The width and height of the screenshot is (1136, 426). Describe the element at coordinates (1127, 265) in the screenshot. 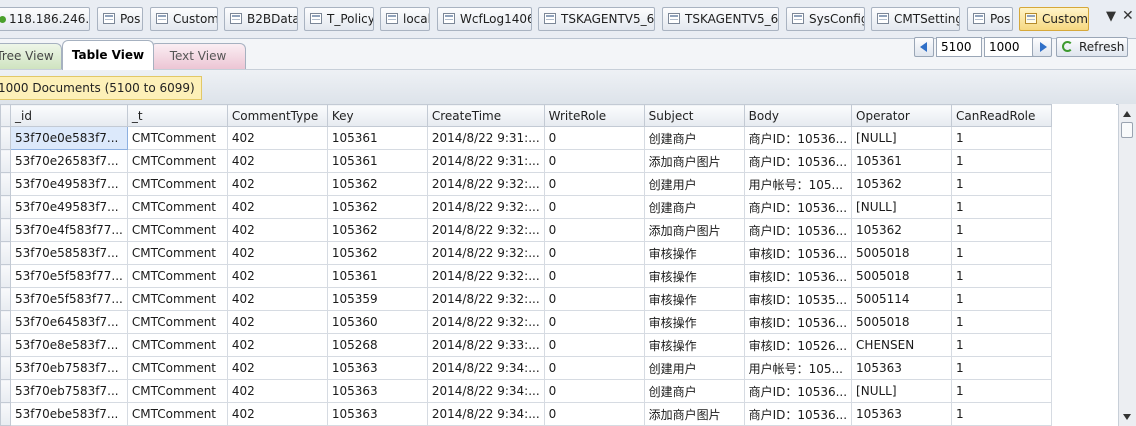

I see `vertical-scrollbar` at that location.